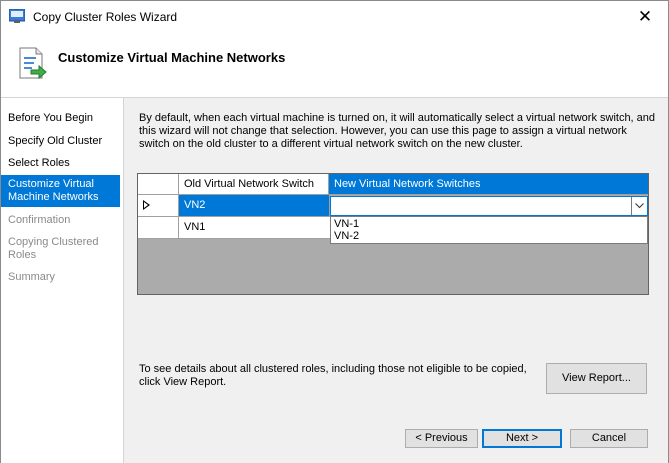 This screenshot has height=463, width=669. What do you see at coordinates (522, 438) in the screenshot?
I see `next-button: Next >` at bounding box center [522, 438].